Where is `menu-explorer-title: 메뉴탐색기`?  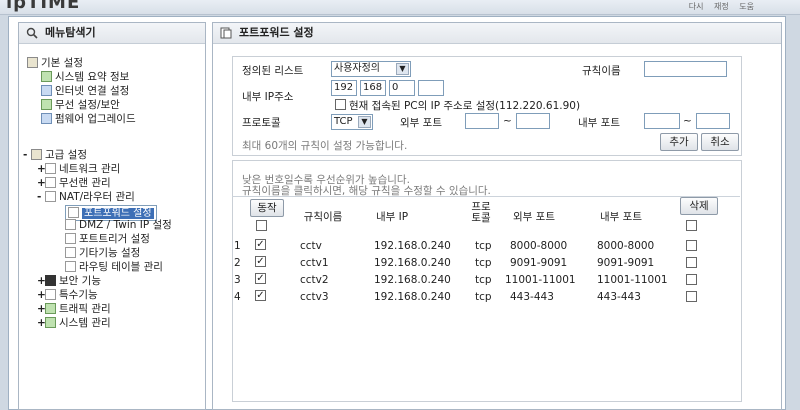 menu-explorer-title: 메뉴탐색기 is located at coordinates (70, 32).